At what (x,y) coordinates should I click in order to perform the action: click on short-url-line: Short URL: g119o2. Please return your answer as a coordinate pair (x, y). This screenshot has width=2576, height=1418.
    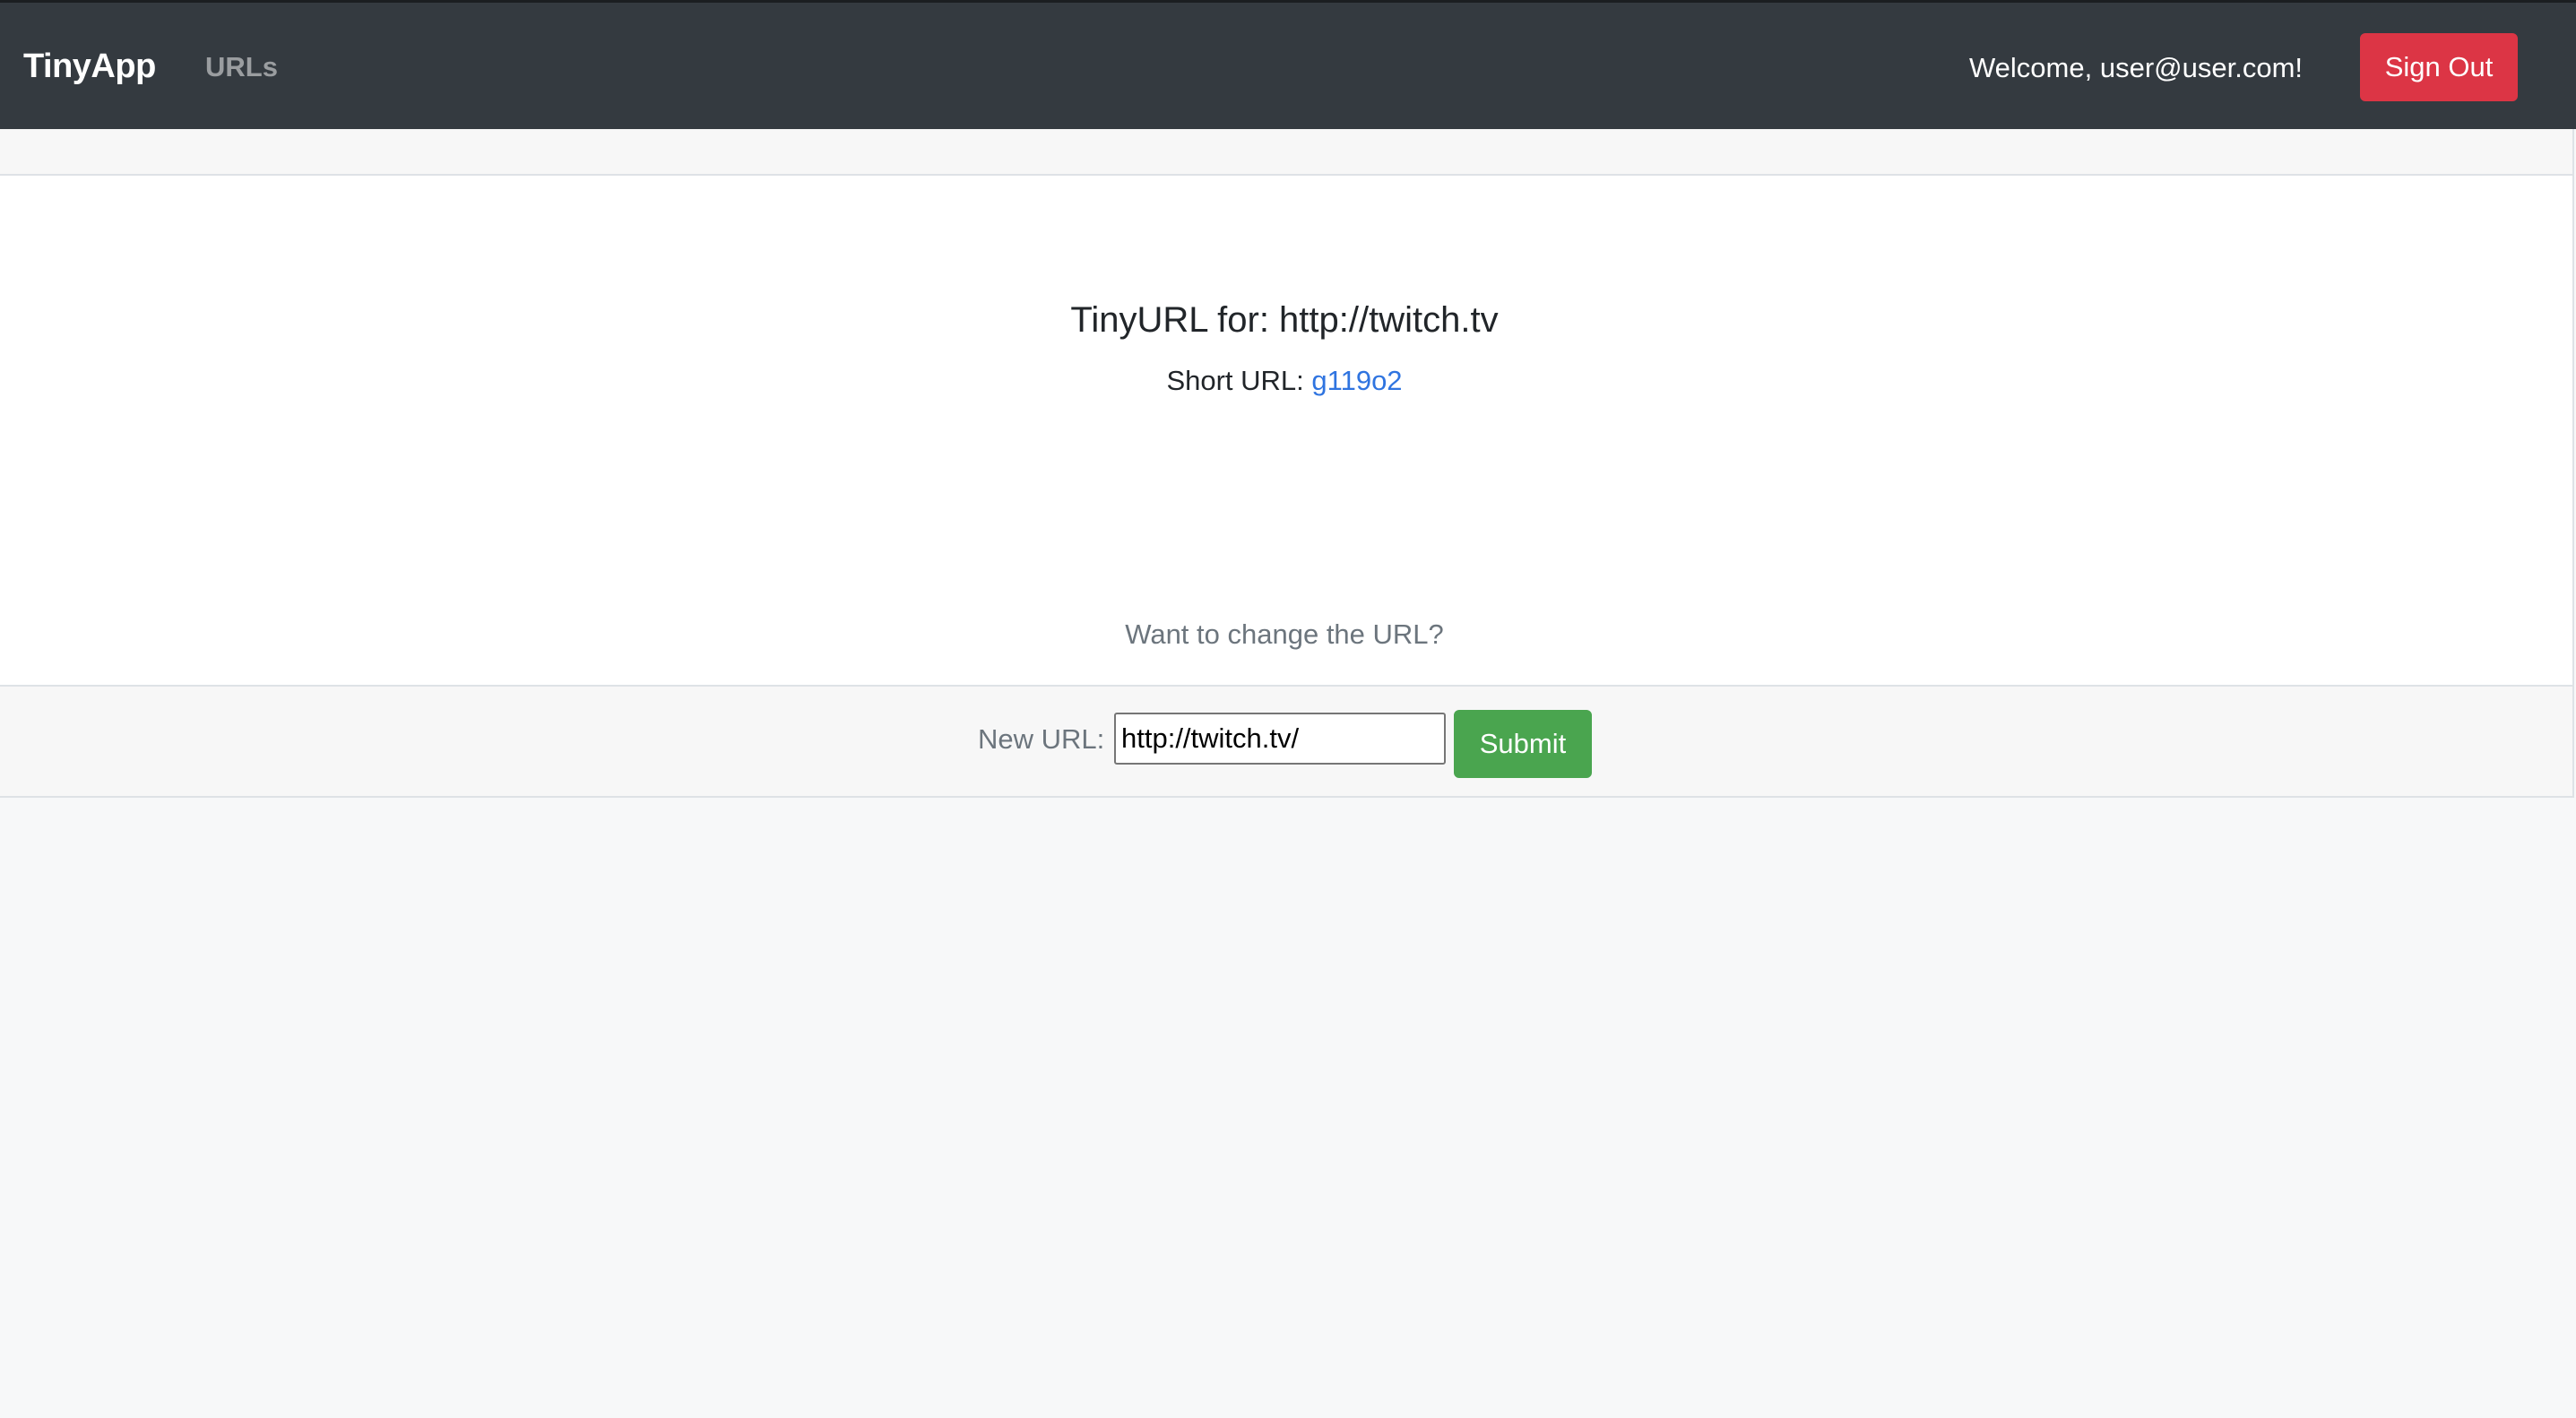
    Looking at the image, I should click on (1284, 381).